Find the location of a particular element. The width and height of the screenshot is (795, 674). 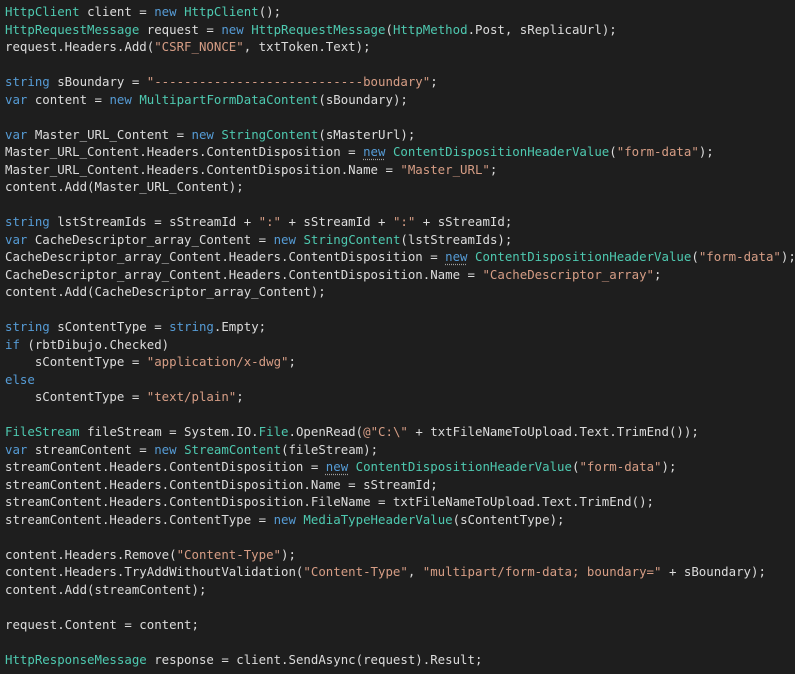

code-token-string: "----------------------------boundary" is located at coordinates (288, 81).